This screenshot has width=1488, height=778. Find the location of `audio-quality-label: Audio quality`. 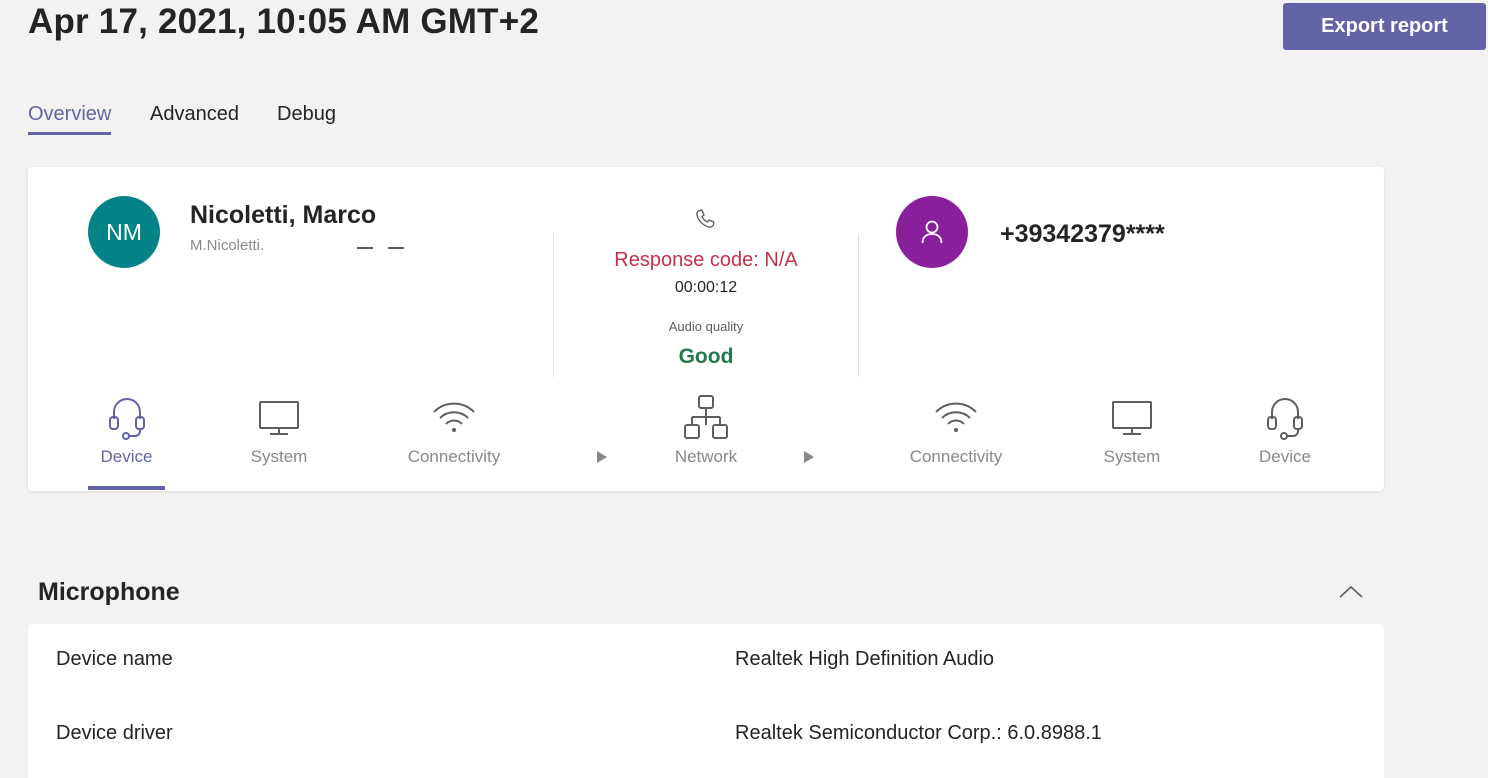

audio-quality-label: Audio quality is located at coordinates (706, 326).